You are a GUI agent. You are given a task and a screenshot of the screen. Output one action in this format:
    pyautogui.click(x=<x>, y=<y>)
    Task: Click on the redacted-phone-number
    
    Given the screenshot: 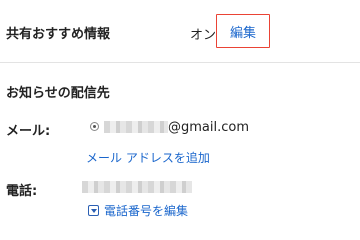 What is the action you would take?
    pyautogui.click(x=137, y=187)
    